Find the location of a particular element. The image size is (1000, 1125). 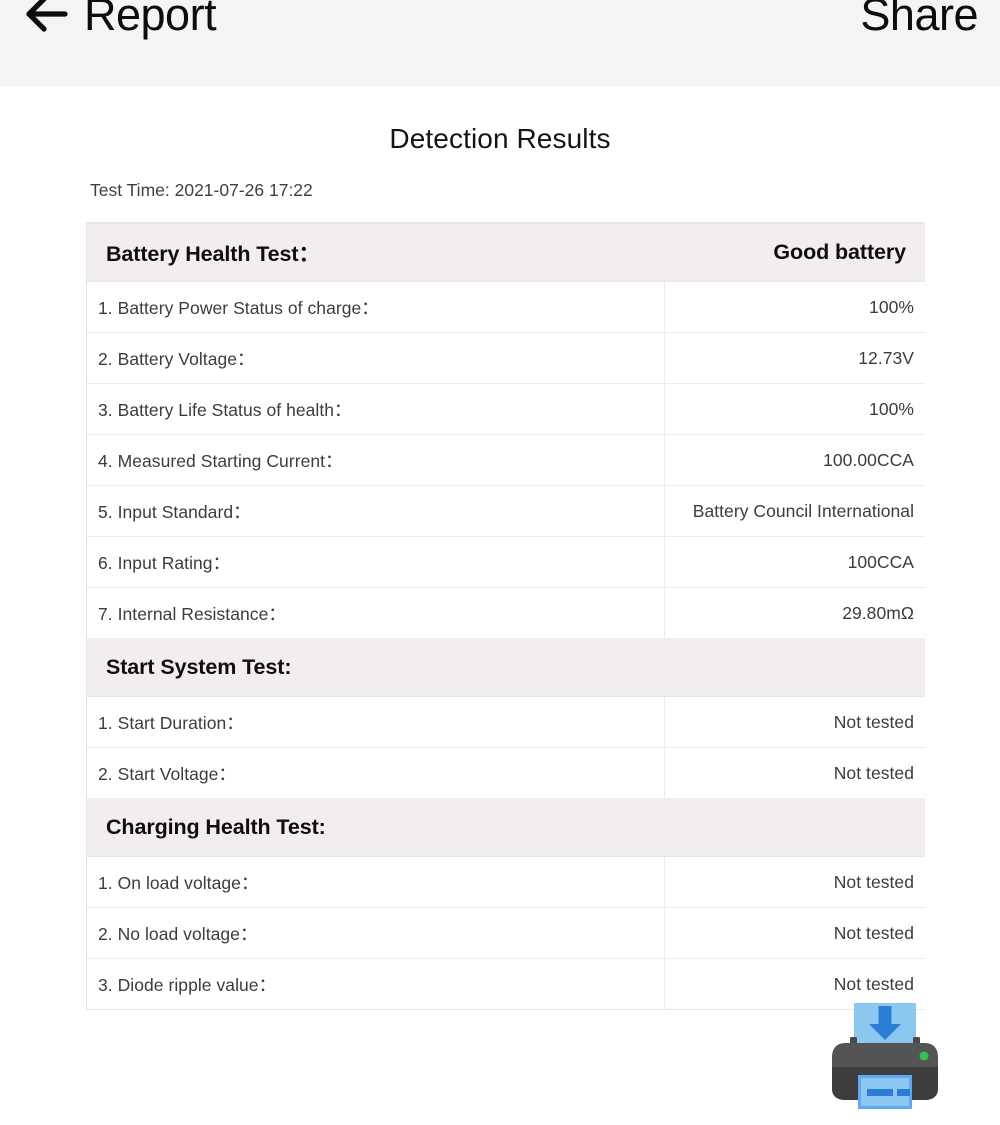

row-label: 6. Input Rating： is located at coordinates (376, 562).